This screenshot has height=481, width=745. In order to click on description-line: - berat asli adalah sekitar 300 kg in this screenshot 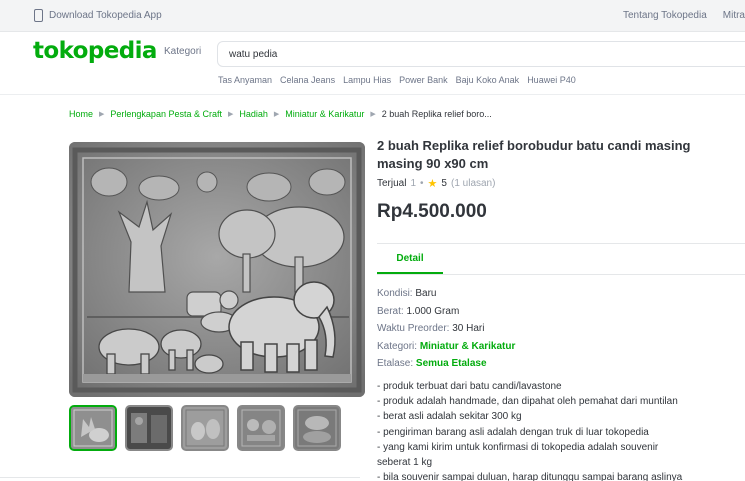, I will do `click(449, 417)`.